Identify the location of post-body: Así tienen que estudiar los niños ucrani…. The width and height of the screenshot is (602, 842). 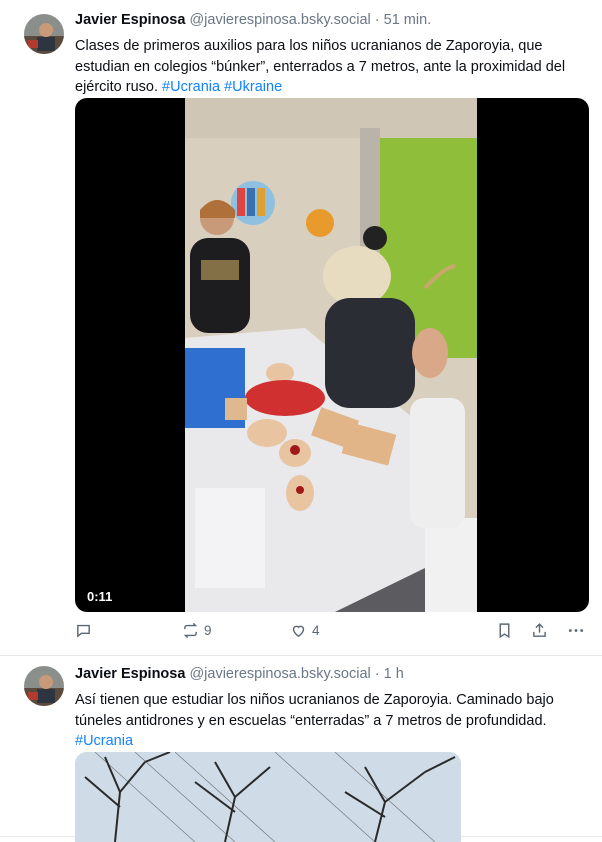
(314, 710).